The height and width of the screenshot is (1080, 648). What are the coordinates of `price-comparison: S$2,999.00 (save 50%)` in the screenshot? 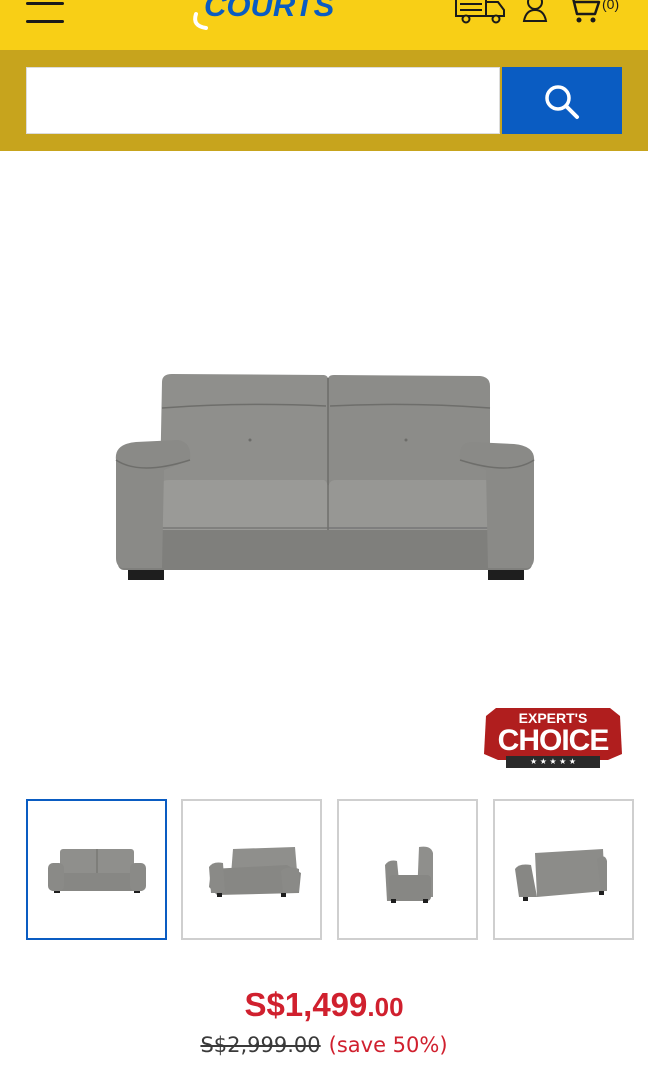 It's located at (324, 1045).